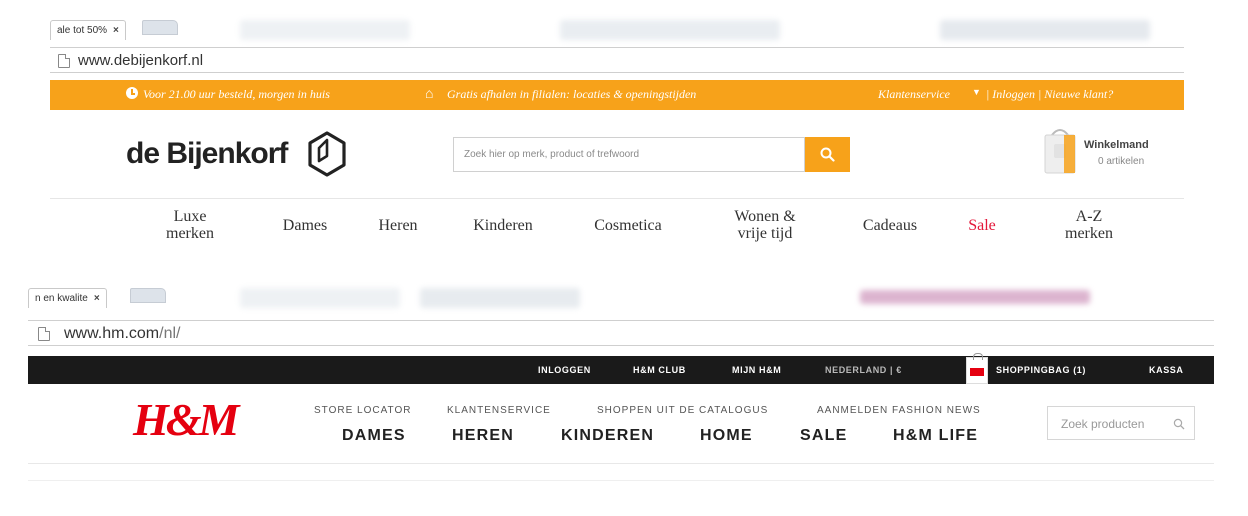  Describe the element at coordinates (82, 30) in the screenshot. I see `tab-title: ale tot 50%` at that location.